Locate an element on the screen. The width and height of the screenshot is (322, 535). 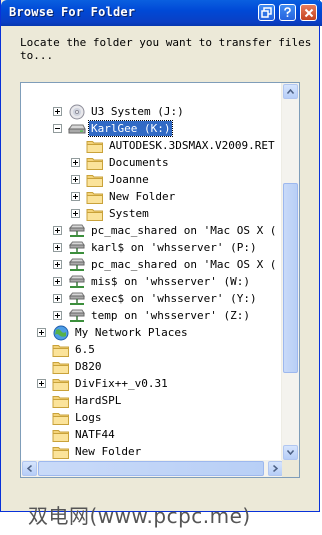
tree-item: My Network Places is located at coordinates (113, 332).